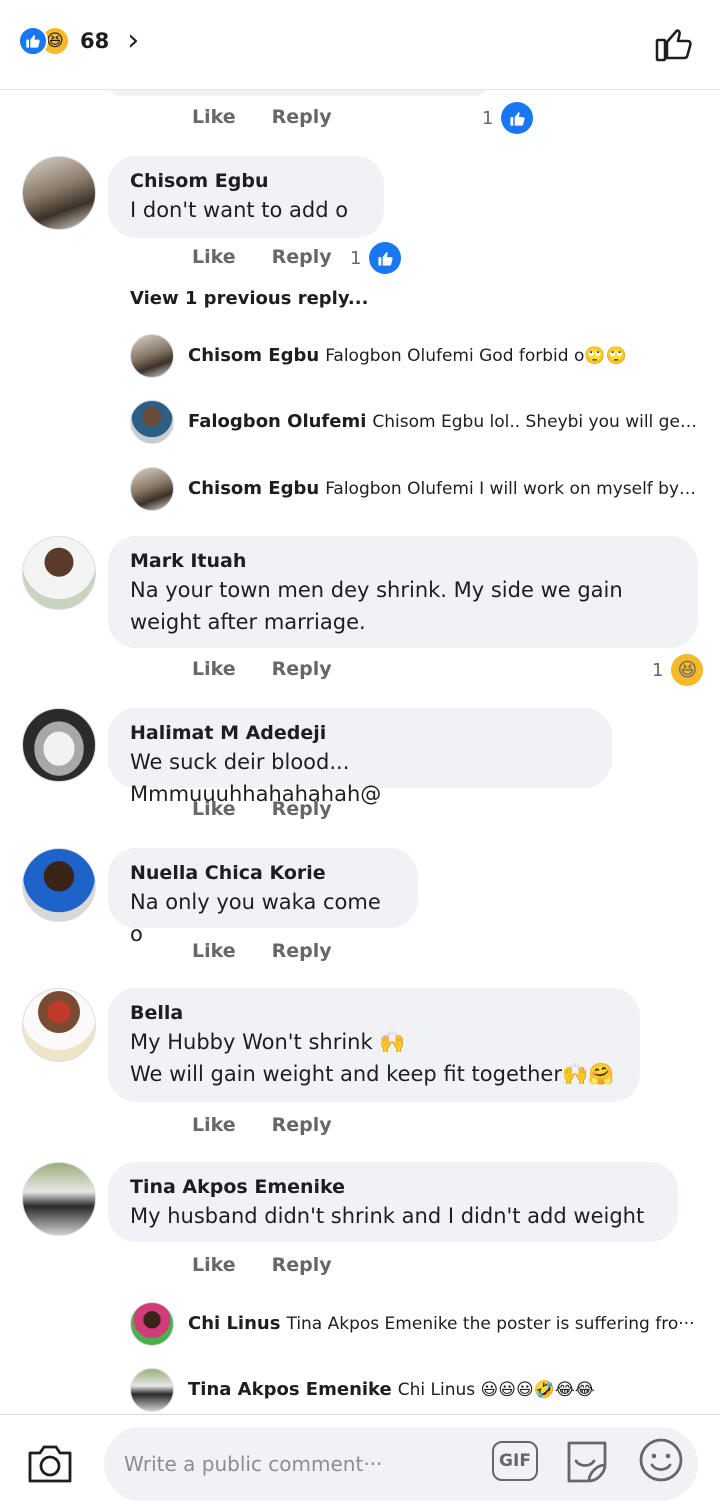  Describe the element at coordinates (290, 1389) in the screenshot. I see `reply-author: Tina Akpos Emenike` at that location.